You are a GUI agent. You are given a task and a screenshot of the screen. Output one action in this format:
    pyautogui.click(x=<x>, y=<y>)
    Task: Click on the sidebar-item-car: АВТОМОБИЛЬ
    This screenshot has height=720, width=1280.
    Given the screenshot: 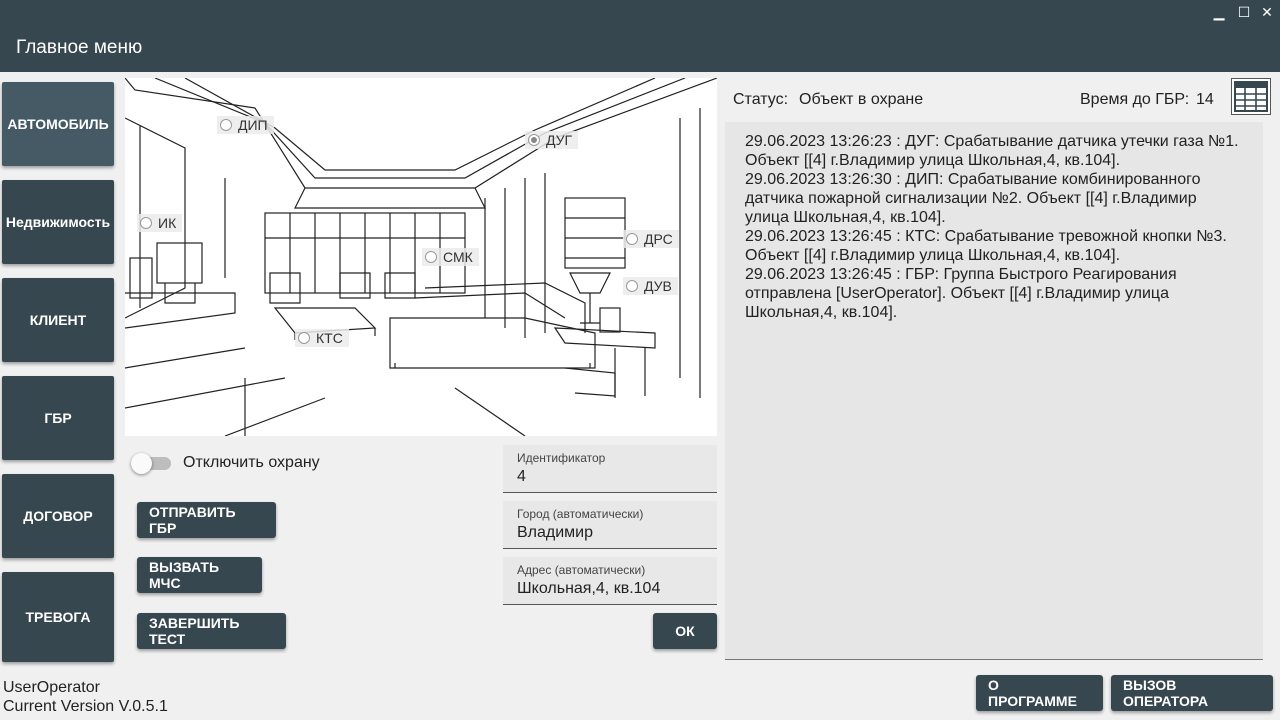 What is the action you would take?
    pyautogui.click(x=58, y=124)
    